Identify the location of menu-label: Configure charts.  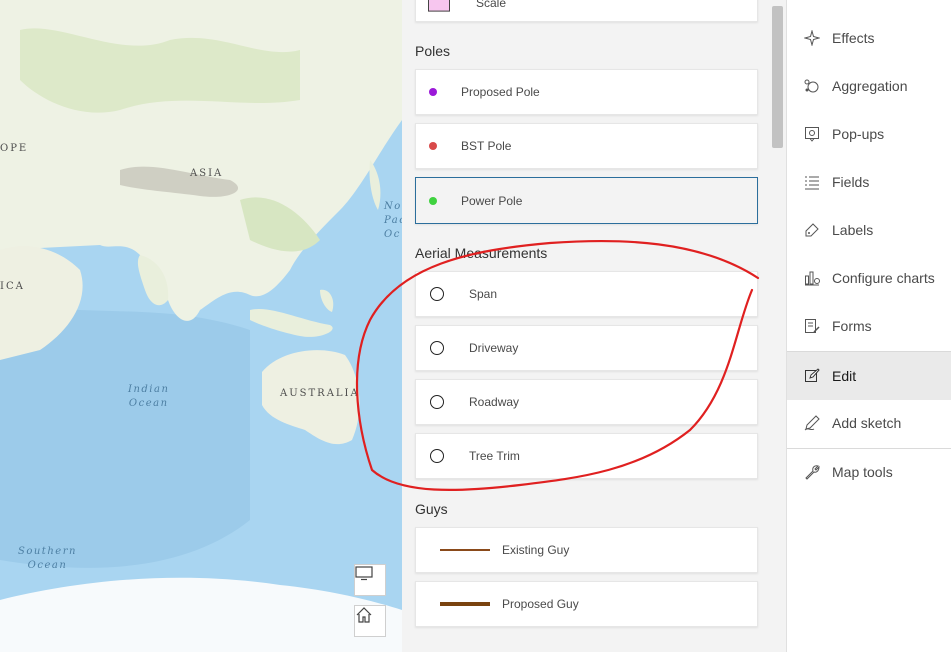
(883, 278).